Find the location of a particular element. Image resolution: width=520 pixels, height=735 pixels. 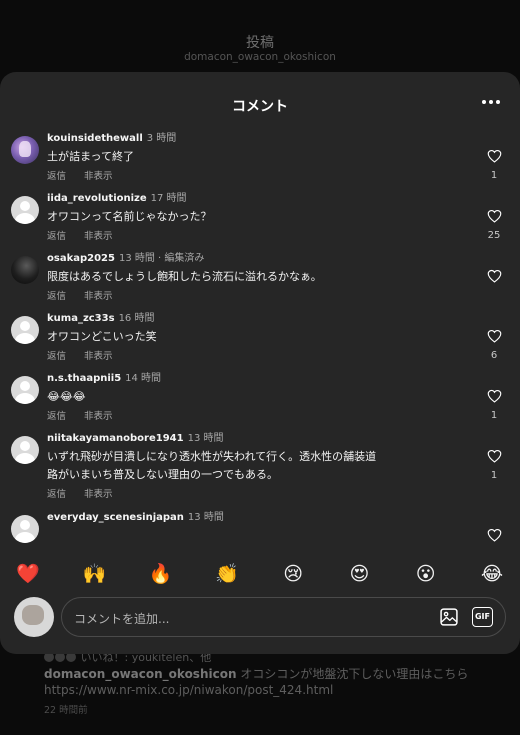

emoji-heart: ❤️ is located at coordinates (28, 574).